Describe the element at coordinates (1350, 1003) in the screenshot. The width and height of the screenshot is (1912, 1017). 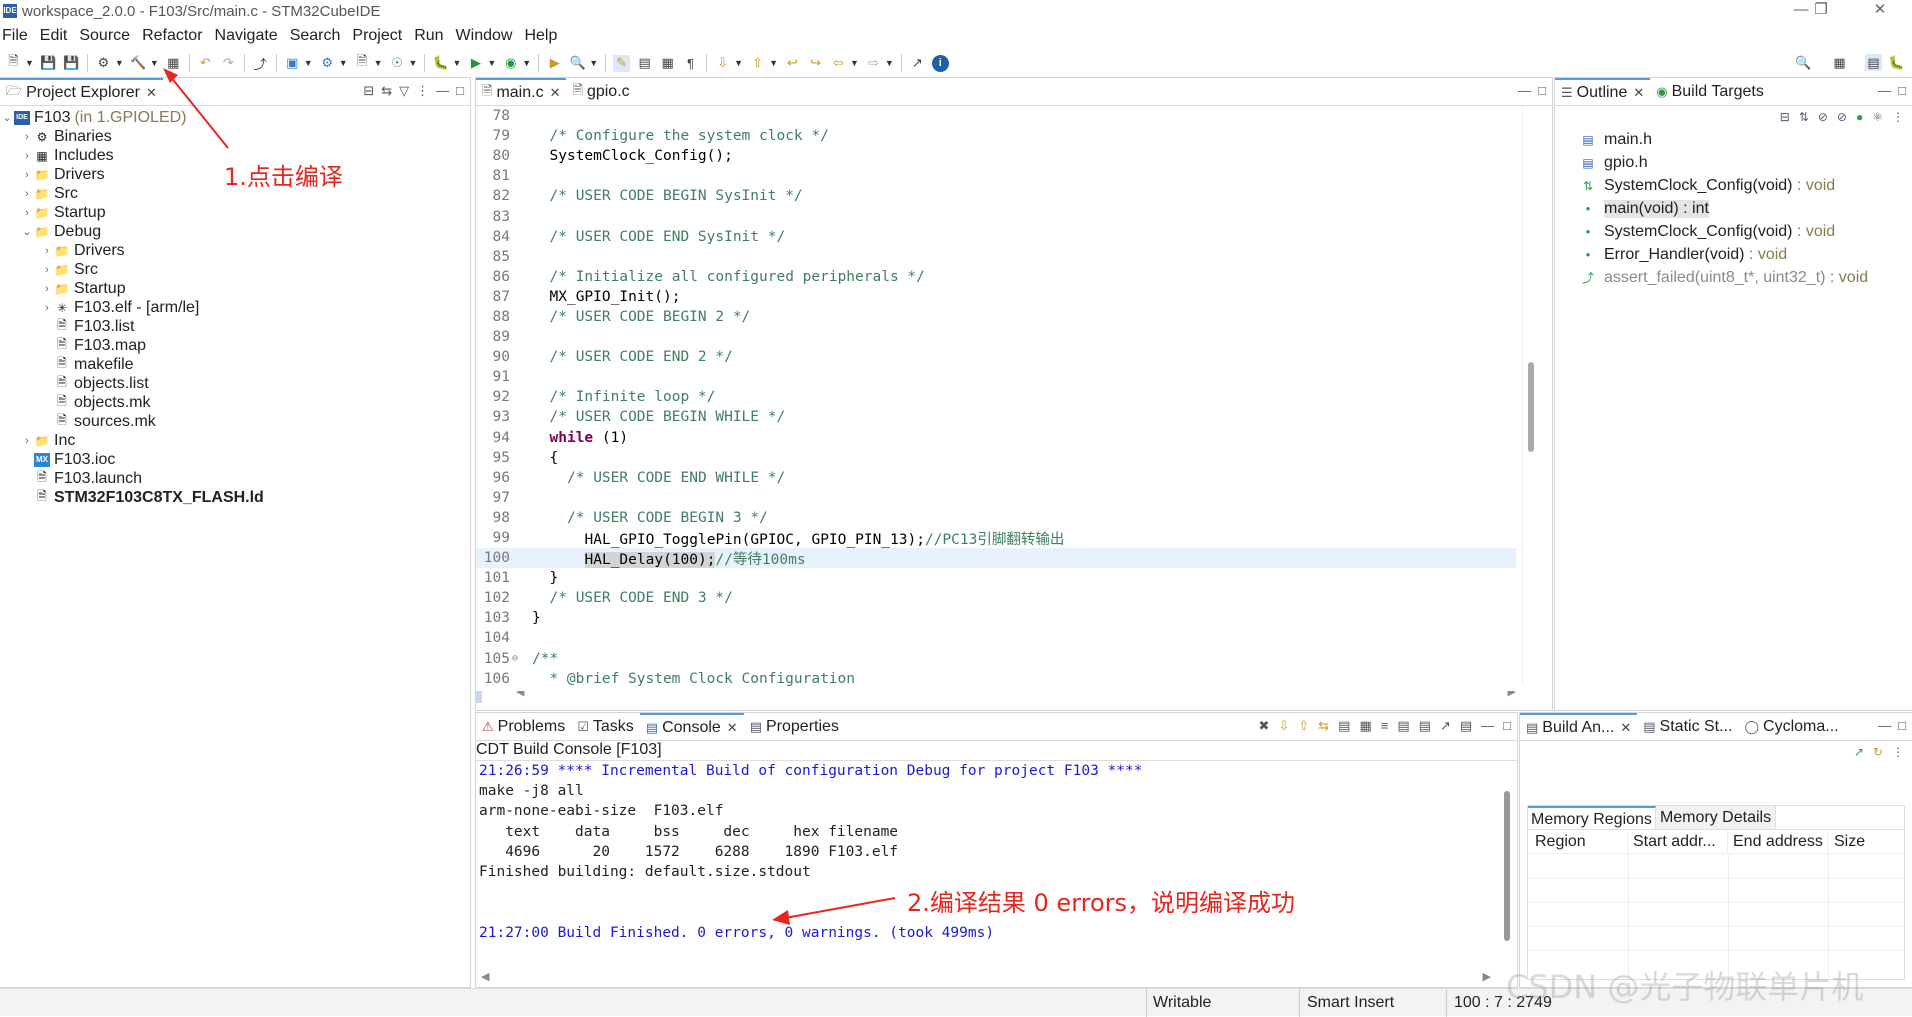
I see `status-insert-mode: Smart Insert` at that location.